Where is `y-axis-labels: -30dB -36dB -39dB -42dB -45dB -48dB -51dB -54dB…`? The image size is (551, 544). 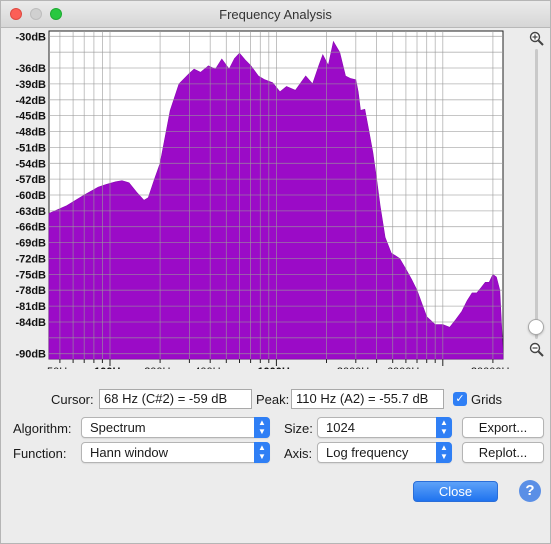
y-axis-labels: -30dB -36dB -39dB -42dB -45dB -48dB -51dB -54dB… is located at coordinates (30, 195).